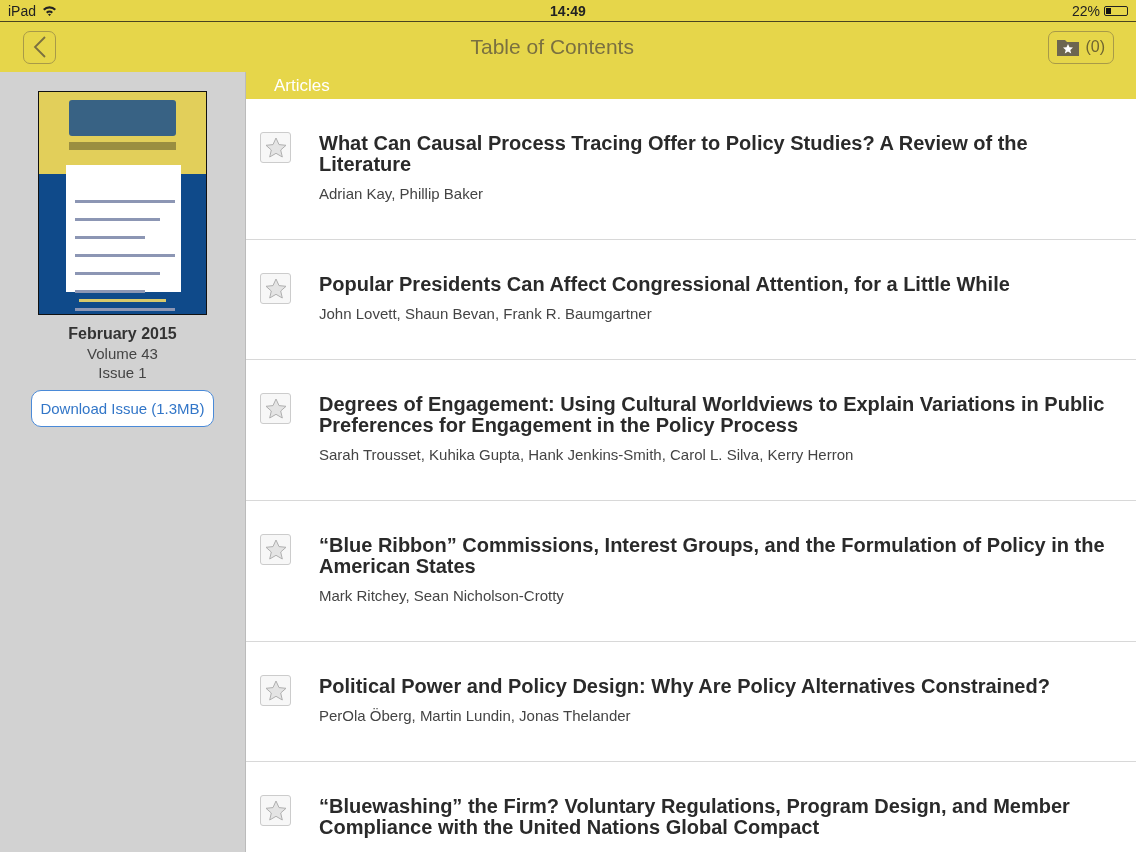 The height and width of the screenshot is (852, 1136). Describe the element at coordinates (552, 47) in the screenshot. I see `page-title: Table of Contents` at that location.